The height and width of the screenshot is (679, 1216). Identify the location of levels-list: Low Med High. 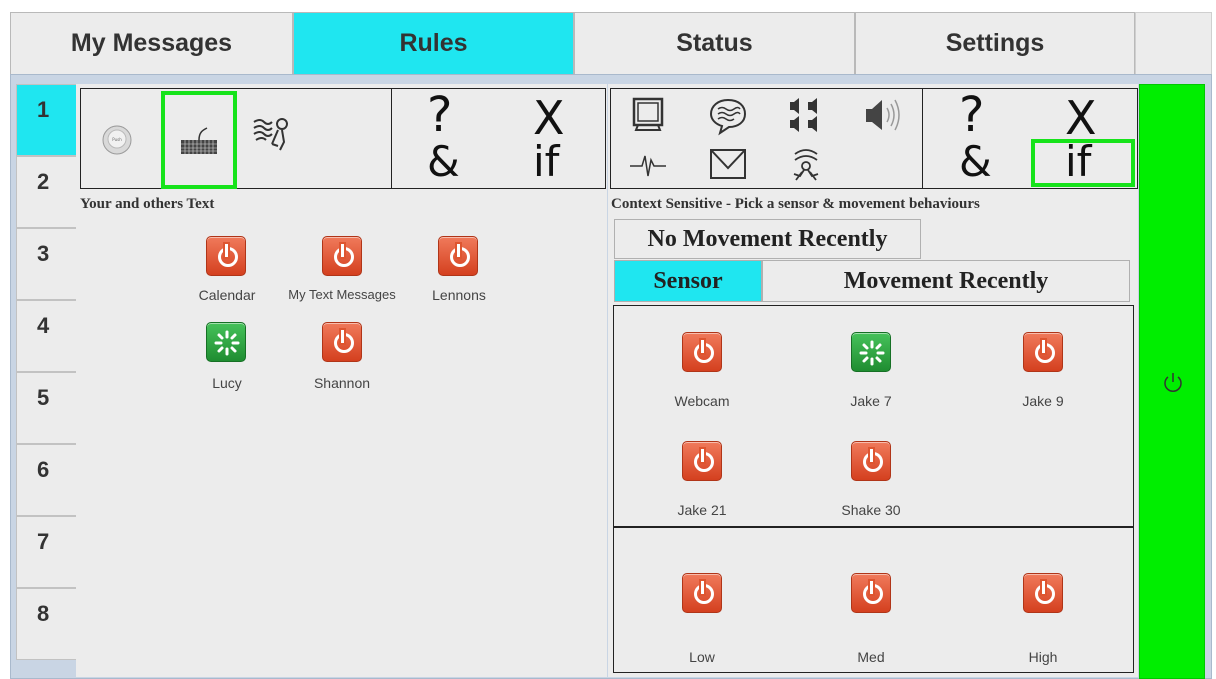
(873, 600).